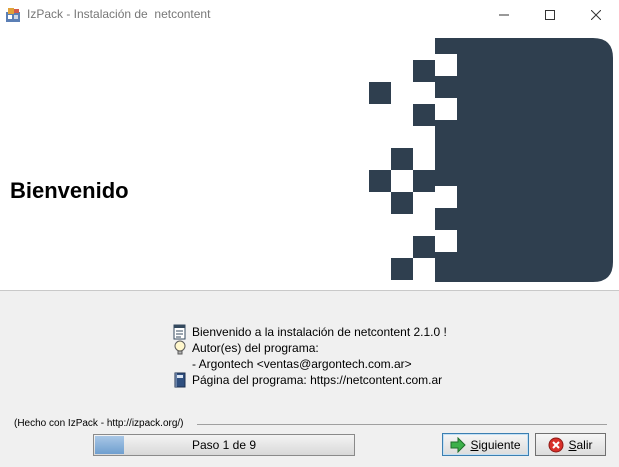 The height and width of the screenshot is (467, 619). I want to click on authors-label: Autor(es) del programa:, so click(255, 348).